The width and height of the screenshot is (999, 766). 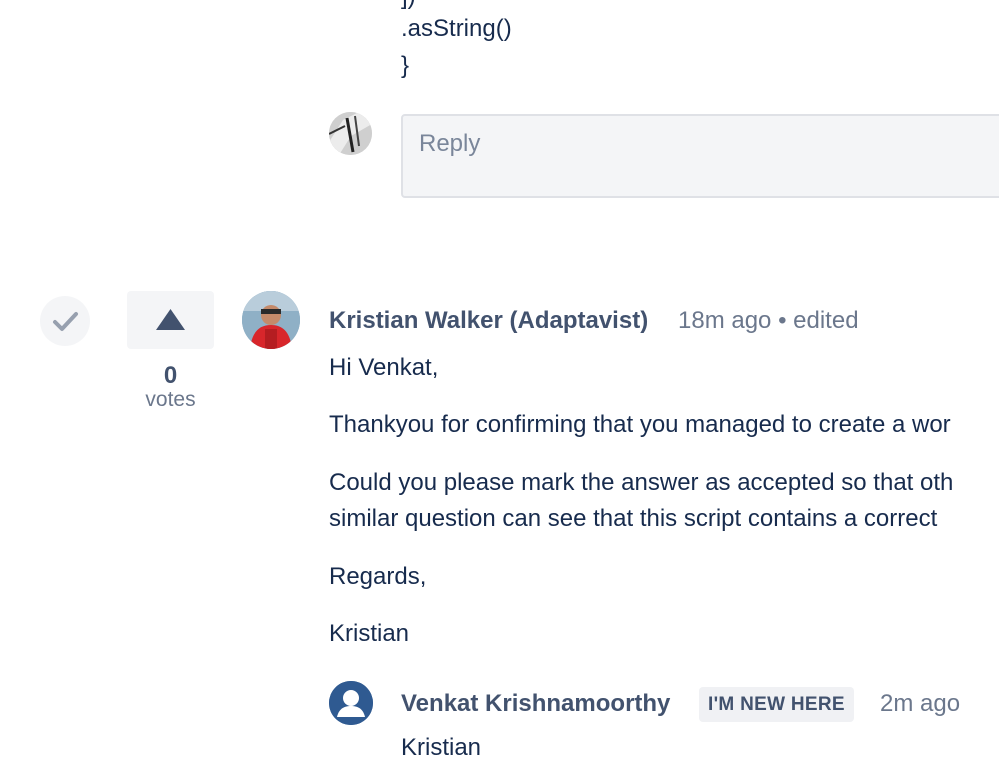 What do you see at coordinates (825, 320) in the screenshot?
I see `edited-label: edited` at bounding box center [825, 320].